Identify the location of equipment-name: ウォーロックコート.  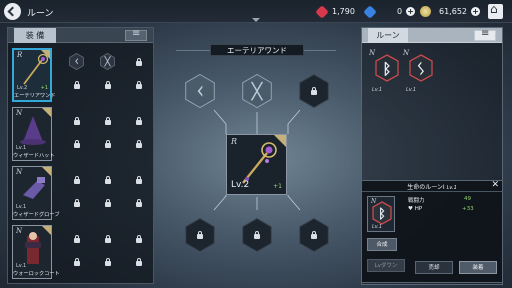
(36, 274).